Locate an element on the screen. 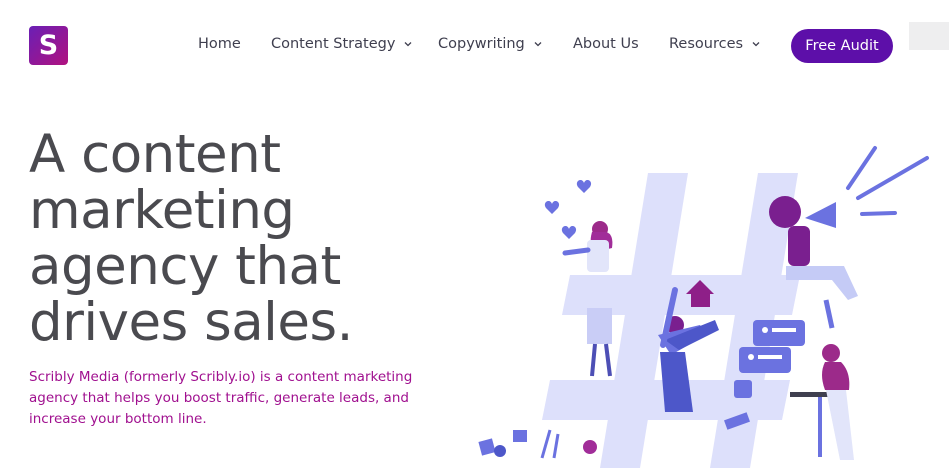 Image resolution: width=949 pixels, height=468 pixels. free-audit-label: Free Audit is located at coordinates (842, 46).